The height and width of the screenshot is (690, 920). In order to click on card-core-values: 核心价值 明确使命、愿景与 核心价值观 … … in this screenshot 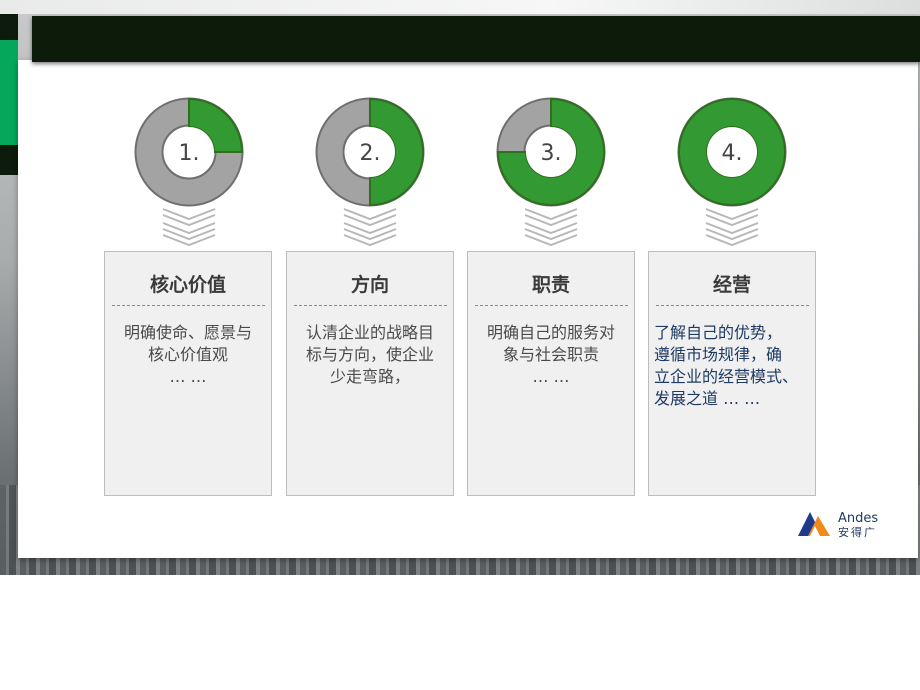, I will do `click(188, 373)`.